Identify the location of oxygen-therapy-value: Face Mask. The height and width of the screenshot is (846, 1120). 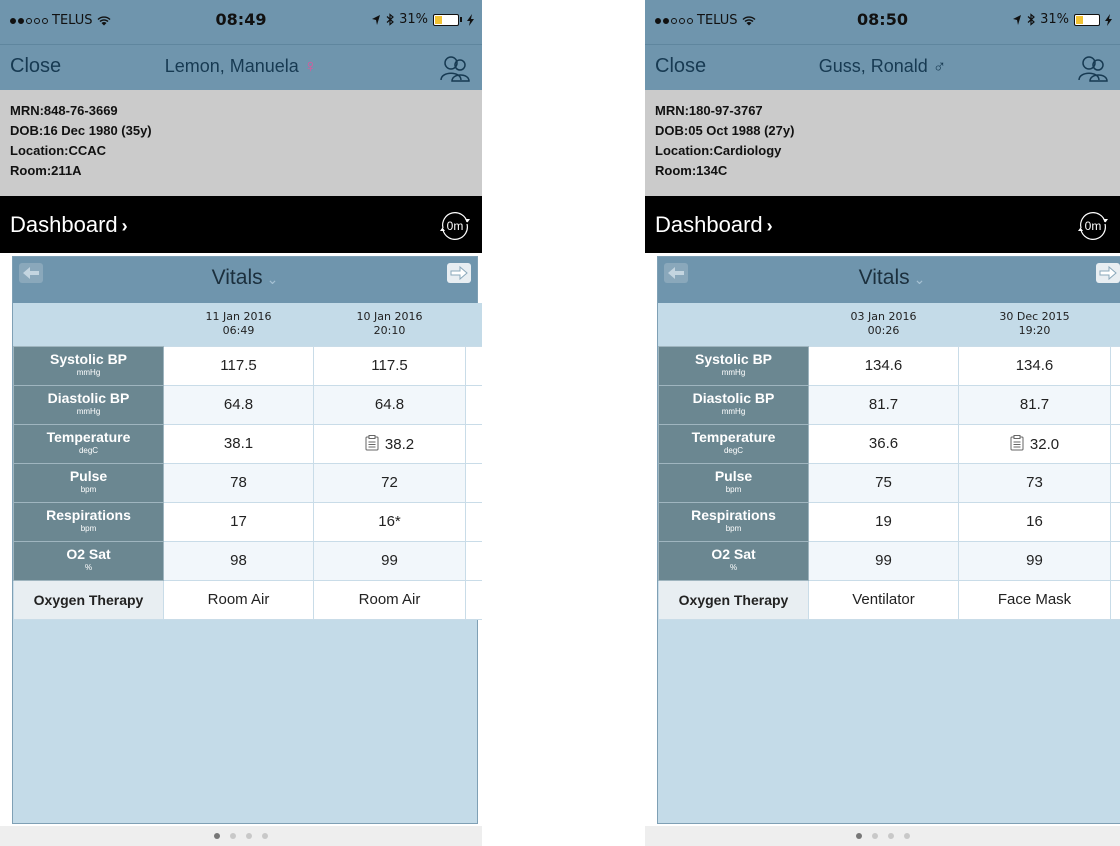
(1034, 599).